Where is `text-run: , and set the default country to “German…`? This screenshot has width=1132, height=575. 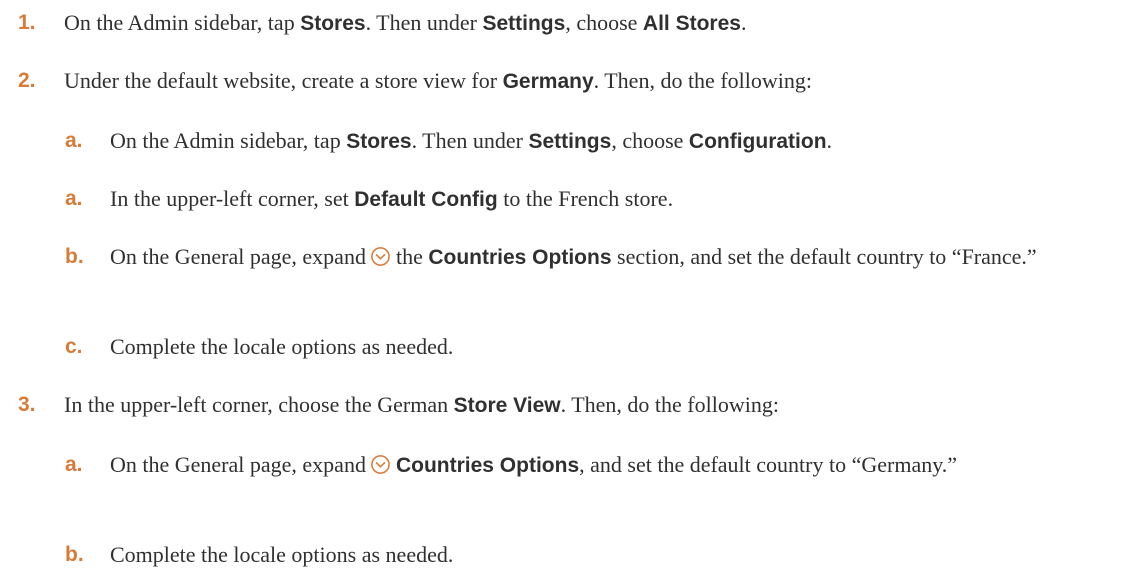
text-run: , and set the default country to “German… is located at coordinates (768, 464).